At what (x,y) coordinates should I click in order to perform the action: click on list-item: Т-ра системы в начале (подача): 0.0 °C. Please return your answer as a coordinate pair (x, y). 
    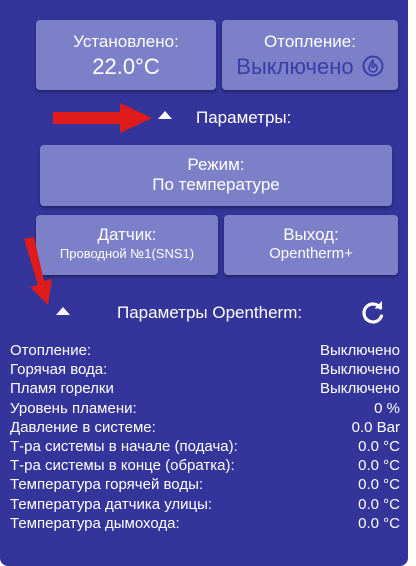
    Looking at the image, I should click on (205, 446).